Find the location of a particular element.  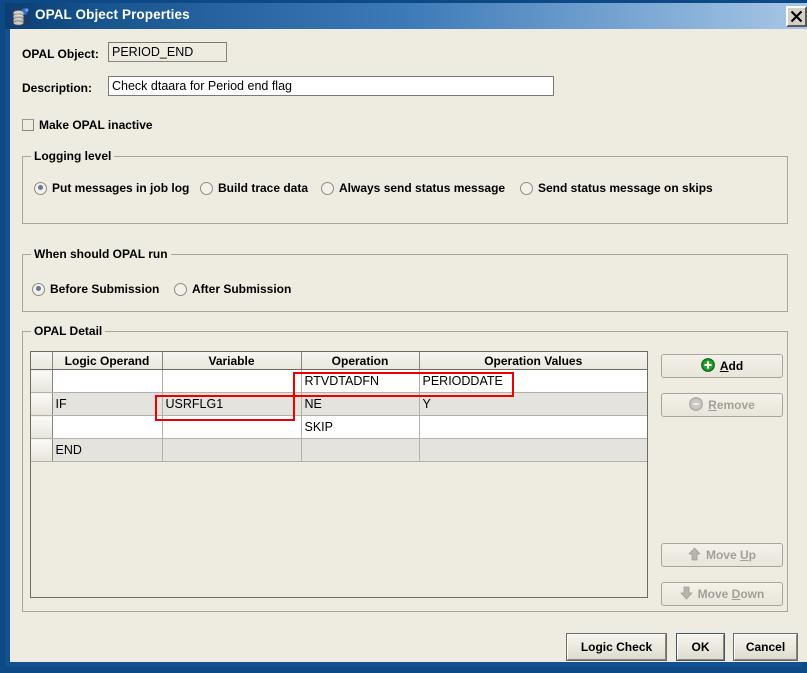

column-header-rowselect is located at coordinates (42, 361).